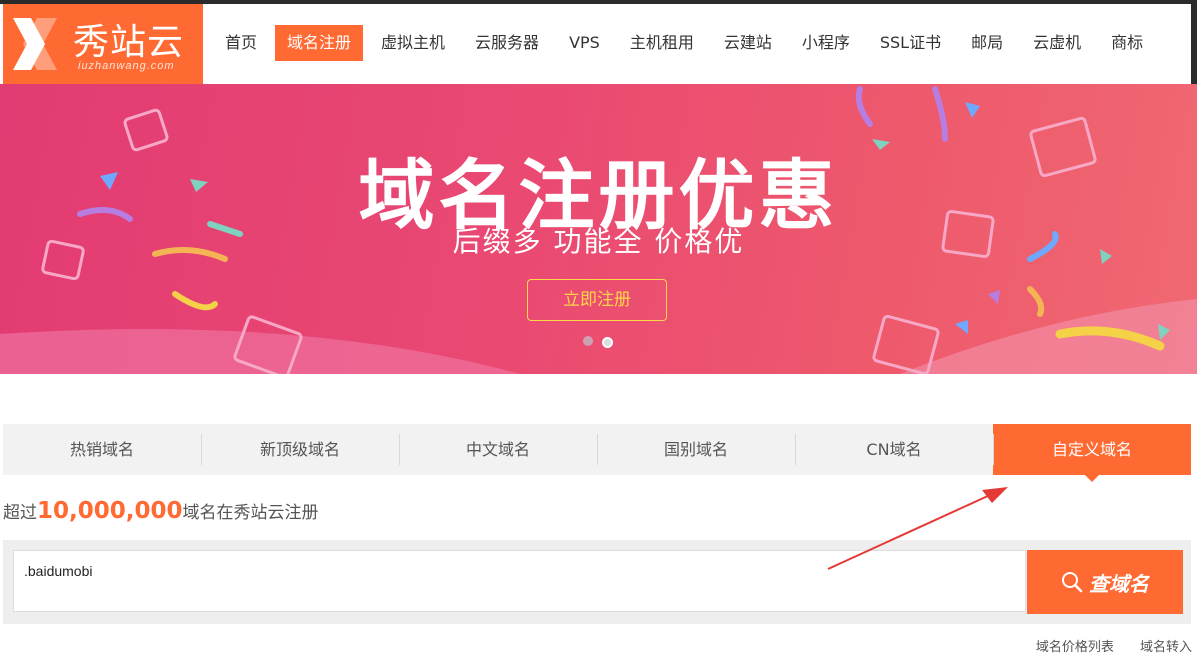 The height and width of the screenshot is (667, 1197). Describe the element at coordinates (987, 43) in the screenshot. I see `nav-item-10: 邮局` at that location.